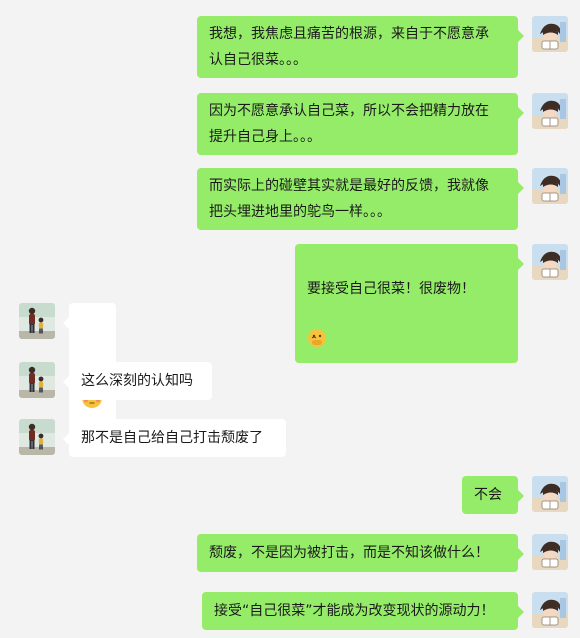  I want to click on message-bubble-outgoing: 不会, so click(493, 495).